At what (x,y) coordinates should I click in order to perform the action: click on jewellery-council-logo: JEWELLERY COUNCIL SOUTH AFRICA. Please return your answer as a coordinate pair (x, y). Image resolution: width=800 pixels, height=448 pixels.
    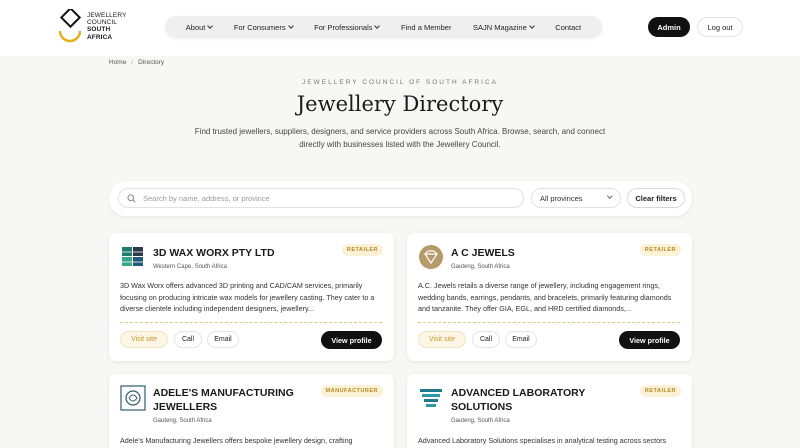
    Looking at the image, I should click on (92, 29).